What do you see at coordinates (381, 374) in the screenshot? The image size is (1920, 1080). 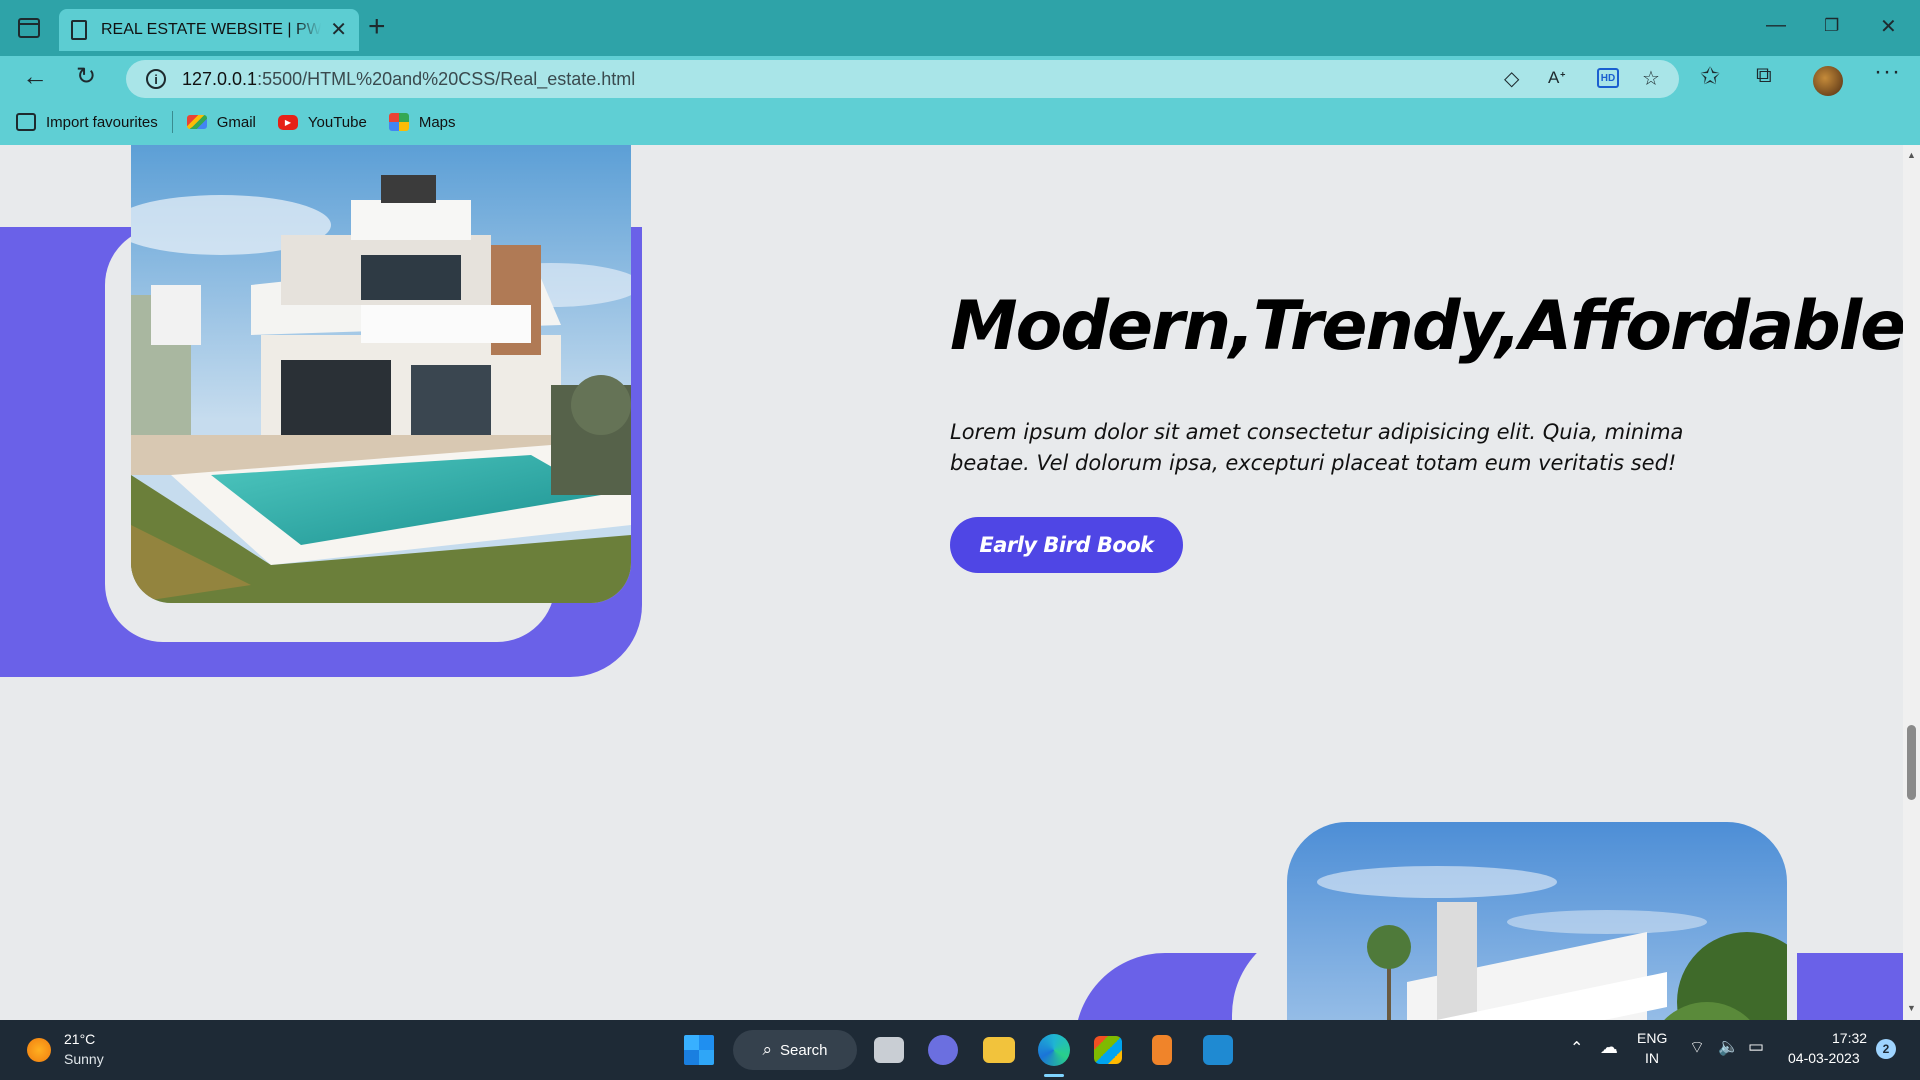 I see `modern-house-image` at bounding box center [381, 374].